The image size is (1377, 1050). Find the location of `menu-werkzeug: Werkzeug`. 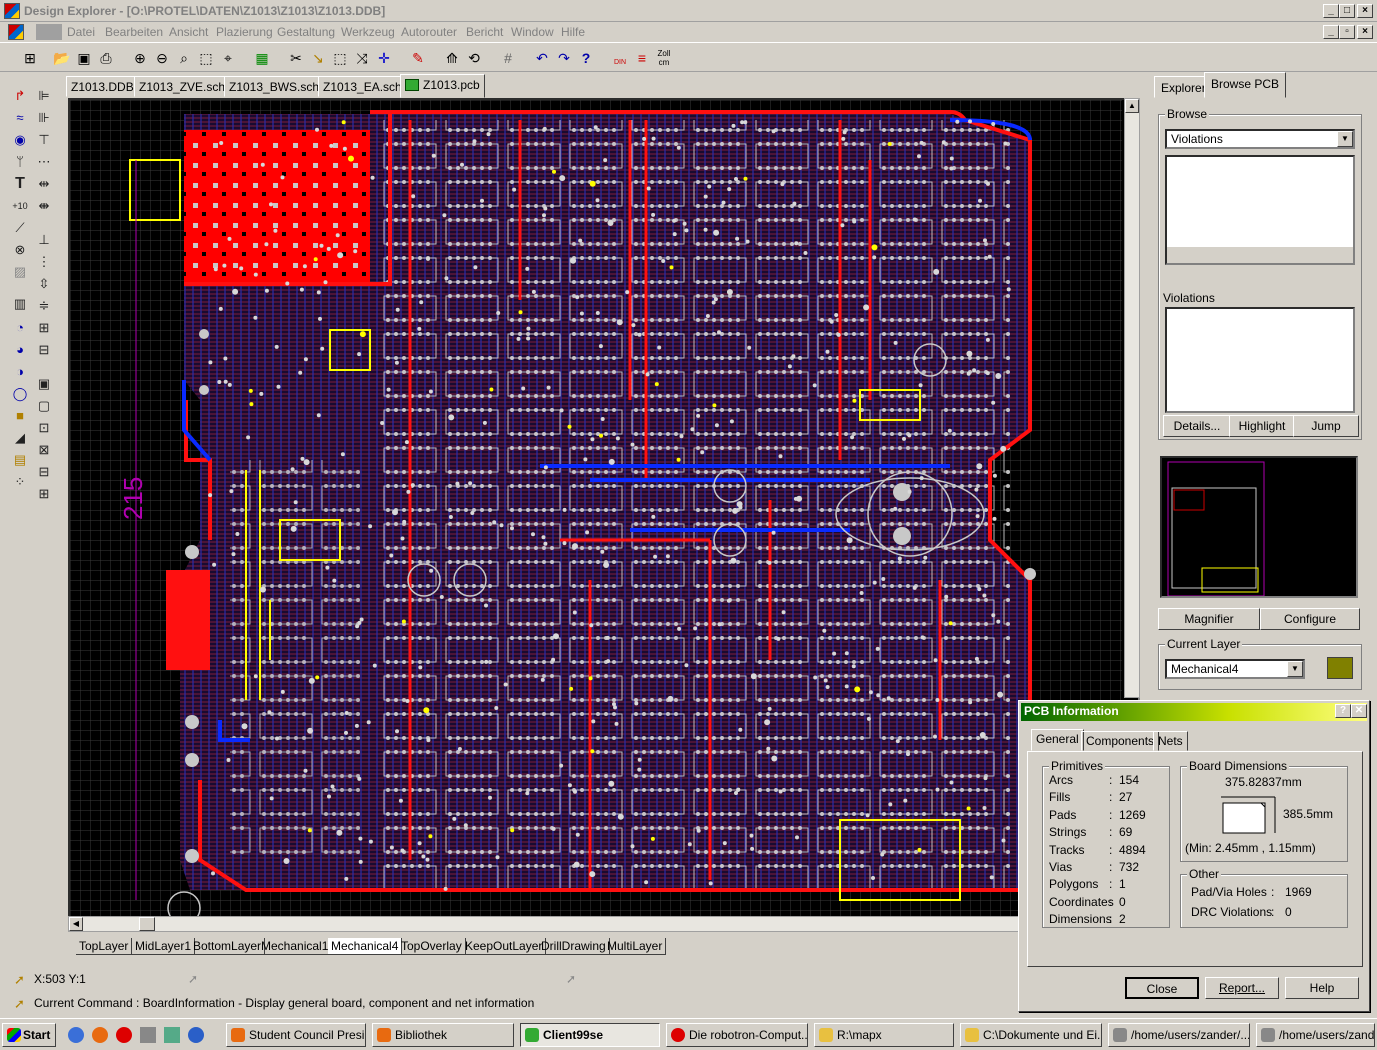

menu-werkzeug: Werkzeug is located at coordinates (368, 32).